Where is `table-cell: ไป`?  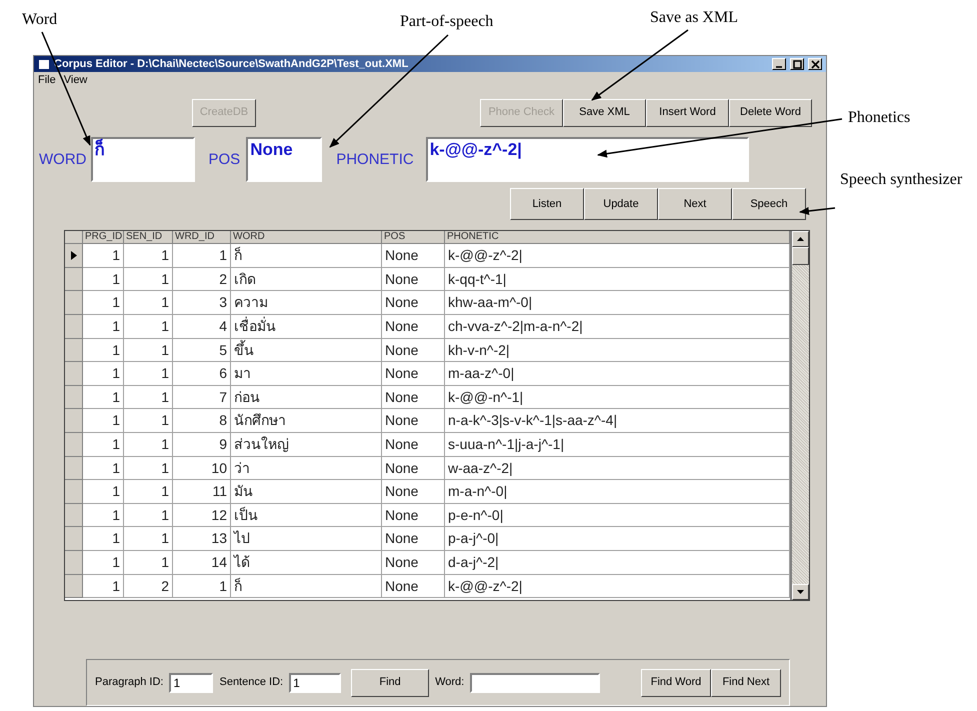
table-cell: ไป is located at coordinates (306, 539).